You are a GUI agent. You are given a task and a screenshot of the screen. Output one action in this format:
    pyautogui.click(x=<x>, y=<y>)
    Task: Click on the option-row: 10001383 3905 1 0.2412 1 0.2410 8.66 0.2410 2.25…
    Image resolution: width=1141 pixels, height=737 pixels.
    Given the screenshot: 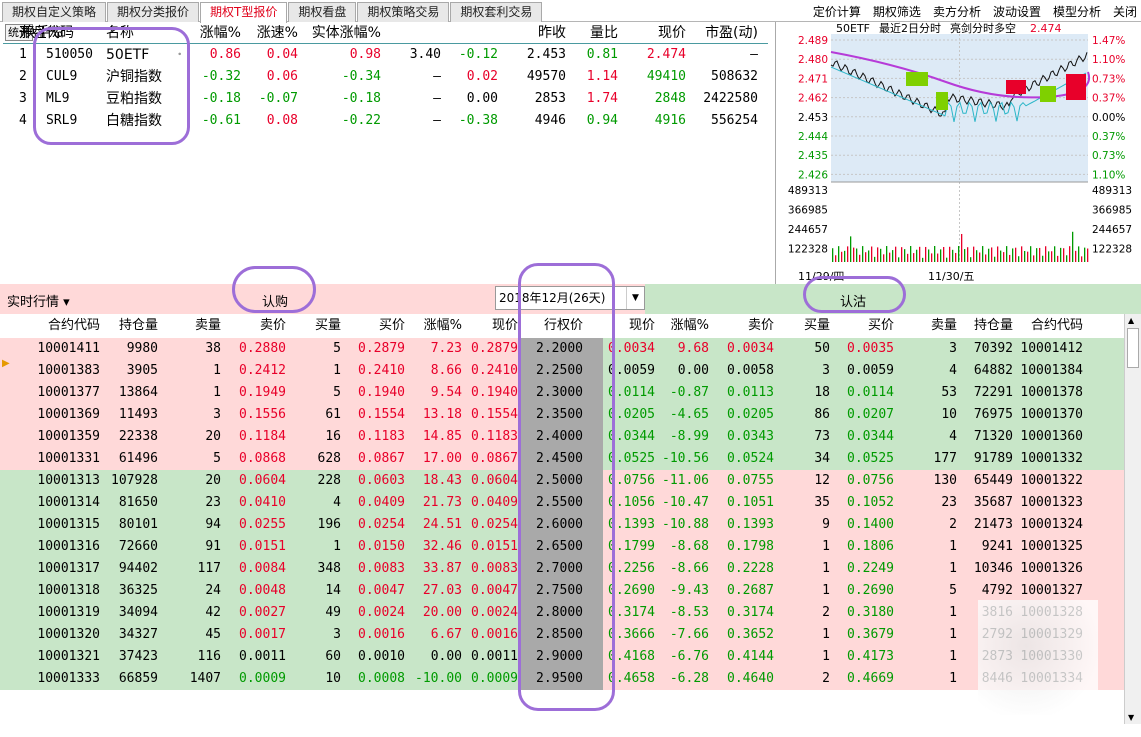 What is the action you would take?
    pyautogui.click(x=562, y=371)
    